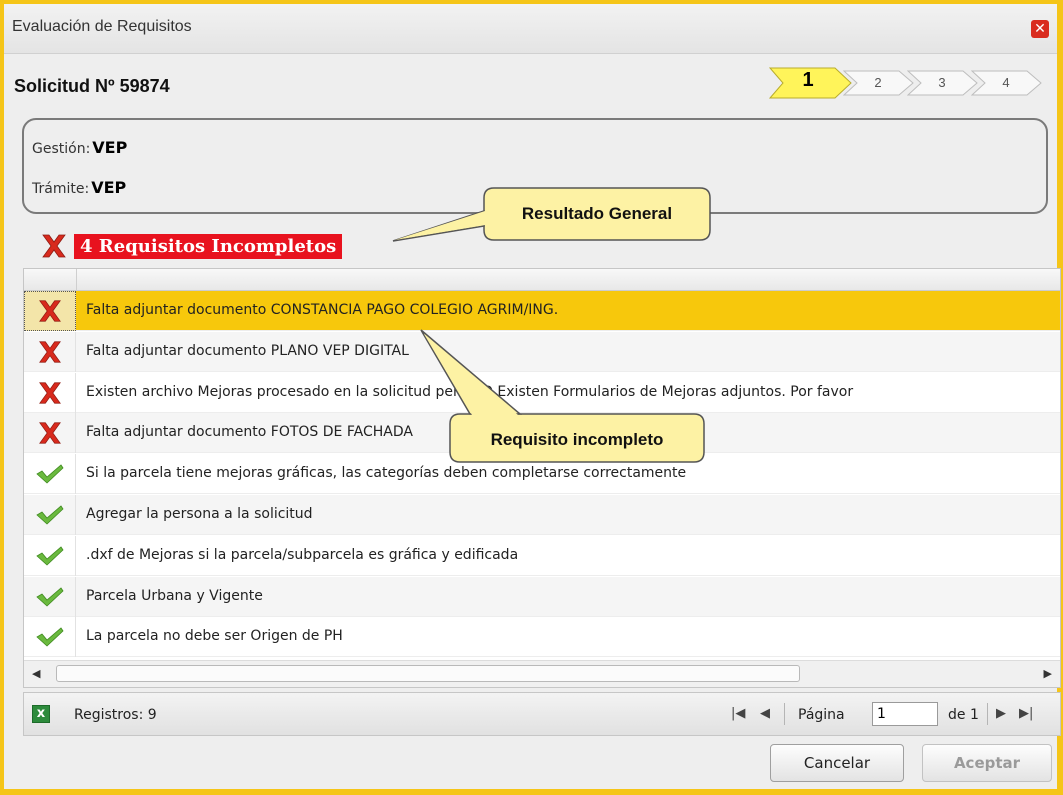  I want to click on tramite-row: Trámite: VEP, so click(79, 187).